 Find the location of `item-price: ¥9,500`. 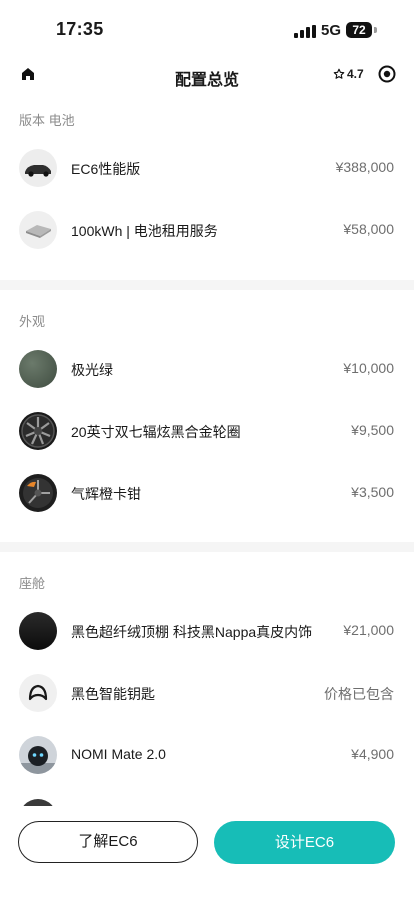

item-price: ¥9,500 is located at coordinates (372, 430).